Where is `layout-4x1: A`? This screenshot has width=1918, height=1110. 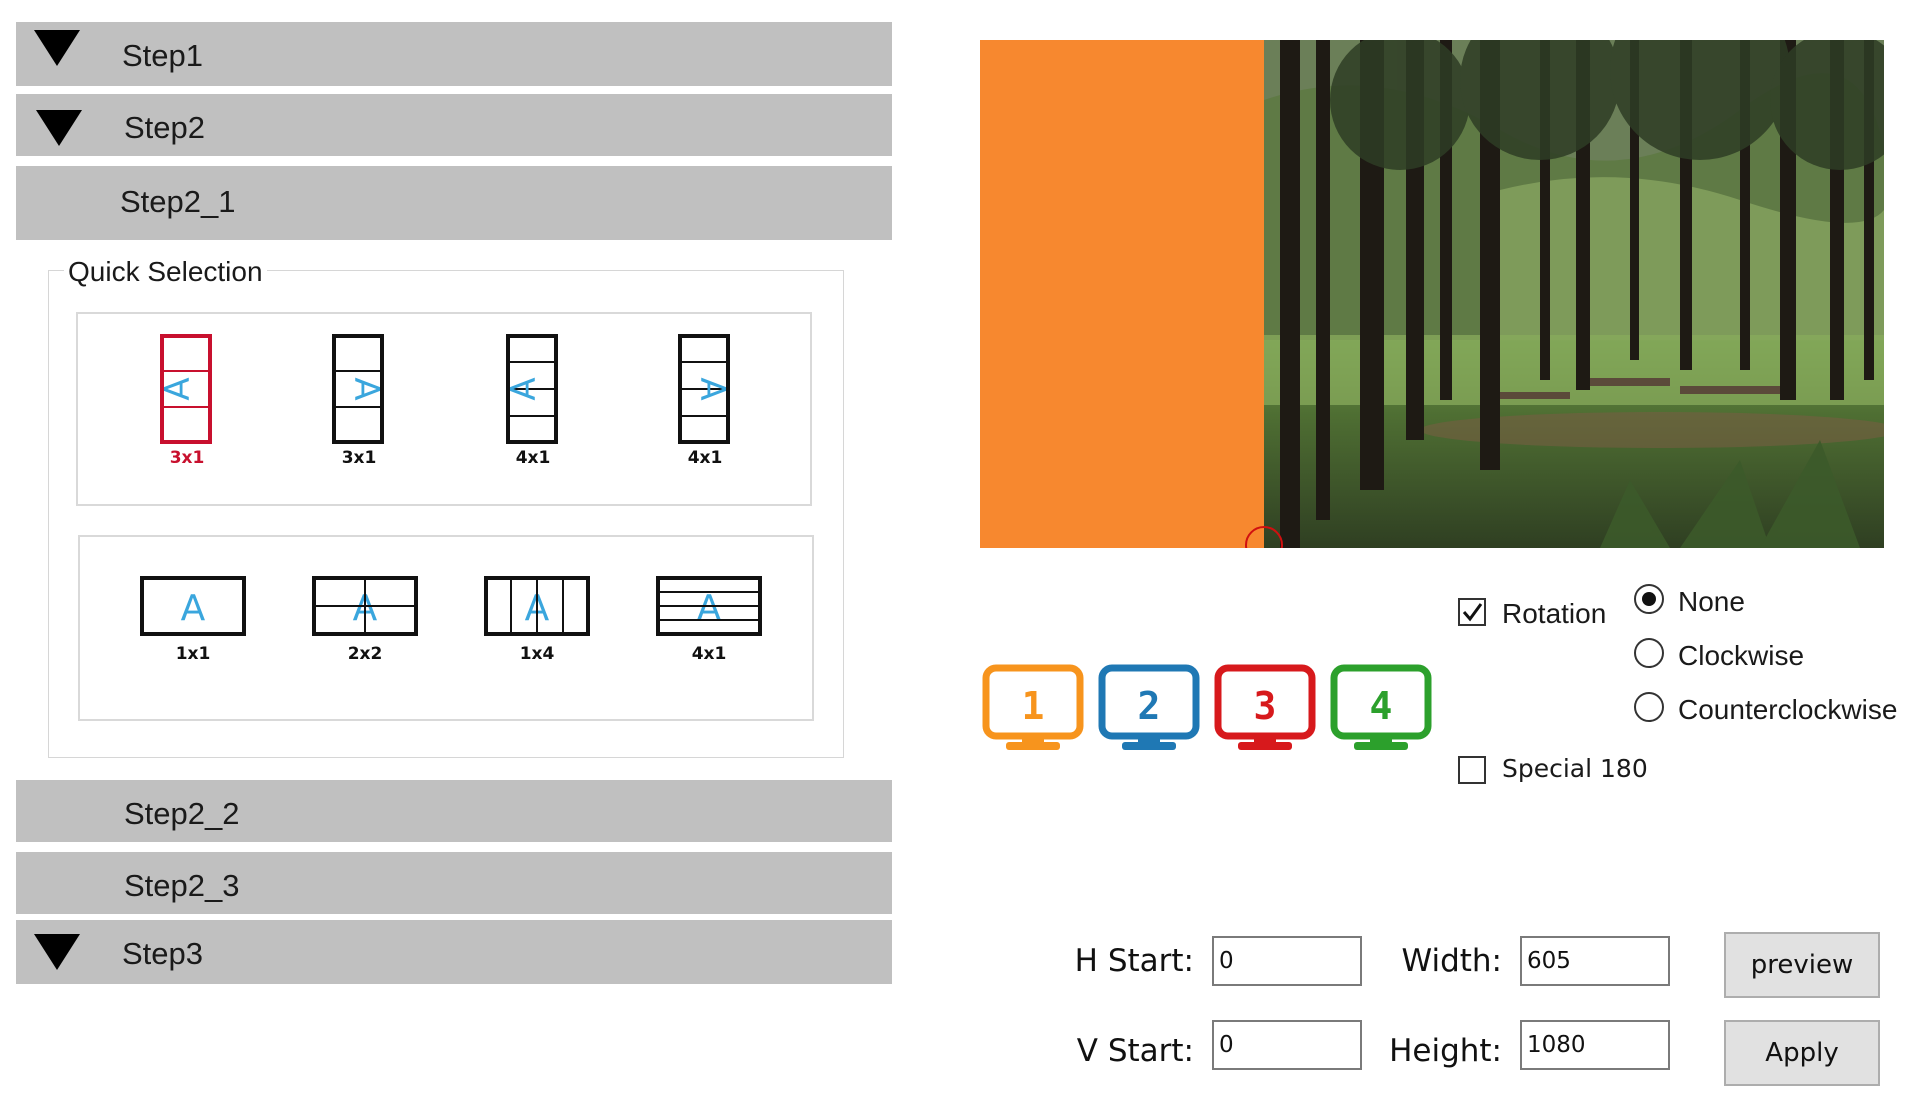 layout-4x1: A is located at coordinates (709, 606).